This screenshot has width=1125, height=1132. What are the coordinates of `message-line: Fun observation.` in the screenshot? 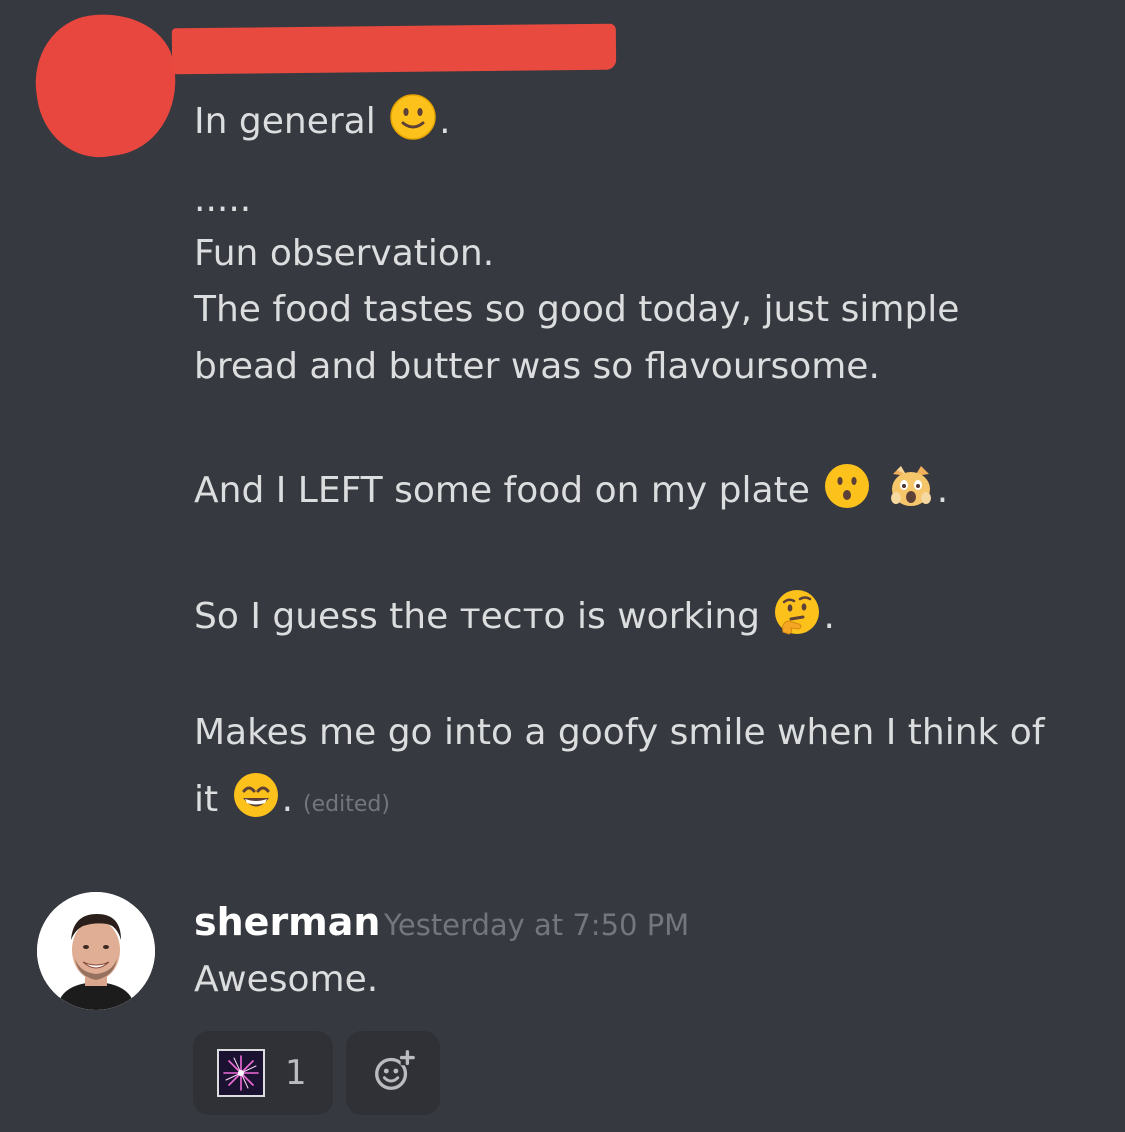 It's located at (344, 253).